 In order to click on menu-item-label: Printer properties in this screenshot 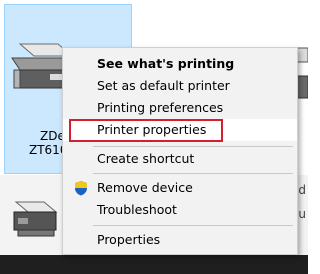, I will do `click(152, 129)`.